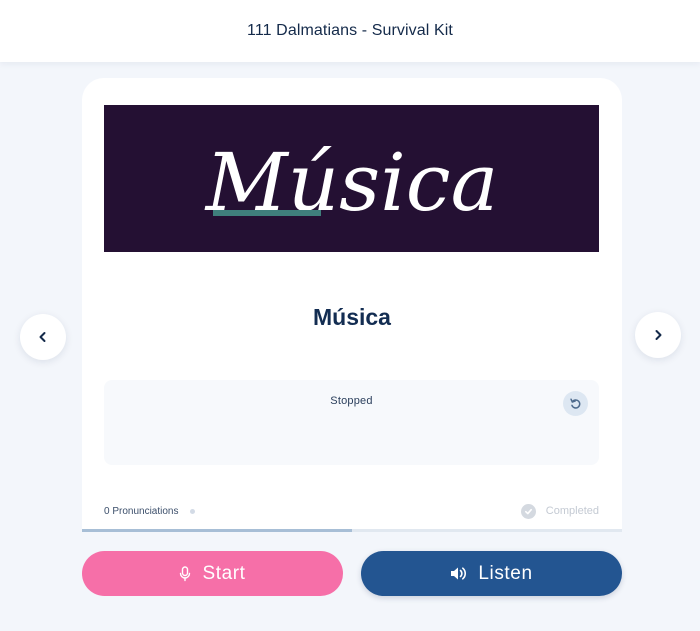 The width and height of the screenshot is (700, 631). I want to click on progress-bar, so click(352, 530).